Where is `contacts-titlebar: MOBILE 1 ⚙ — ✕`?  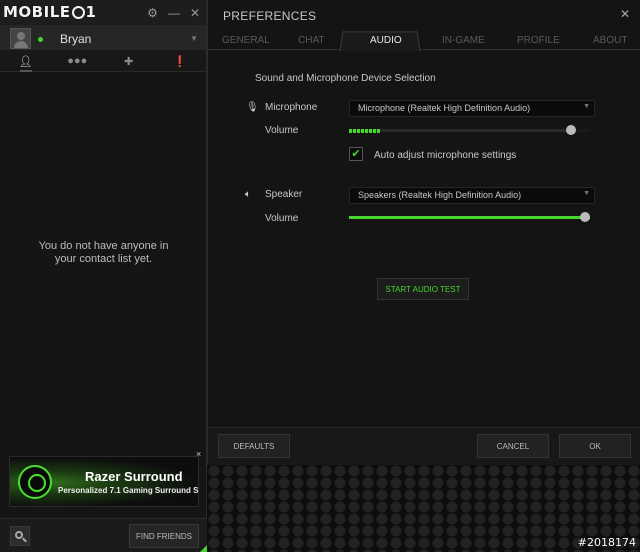 contacts-titlebar: MOBILE 1 ⚙ — ✕ is located at coordinates (103, 13).